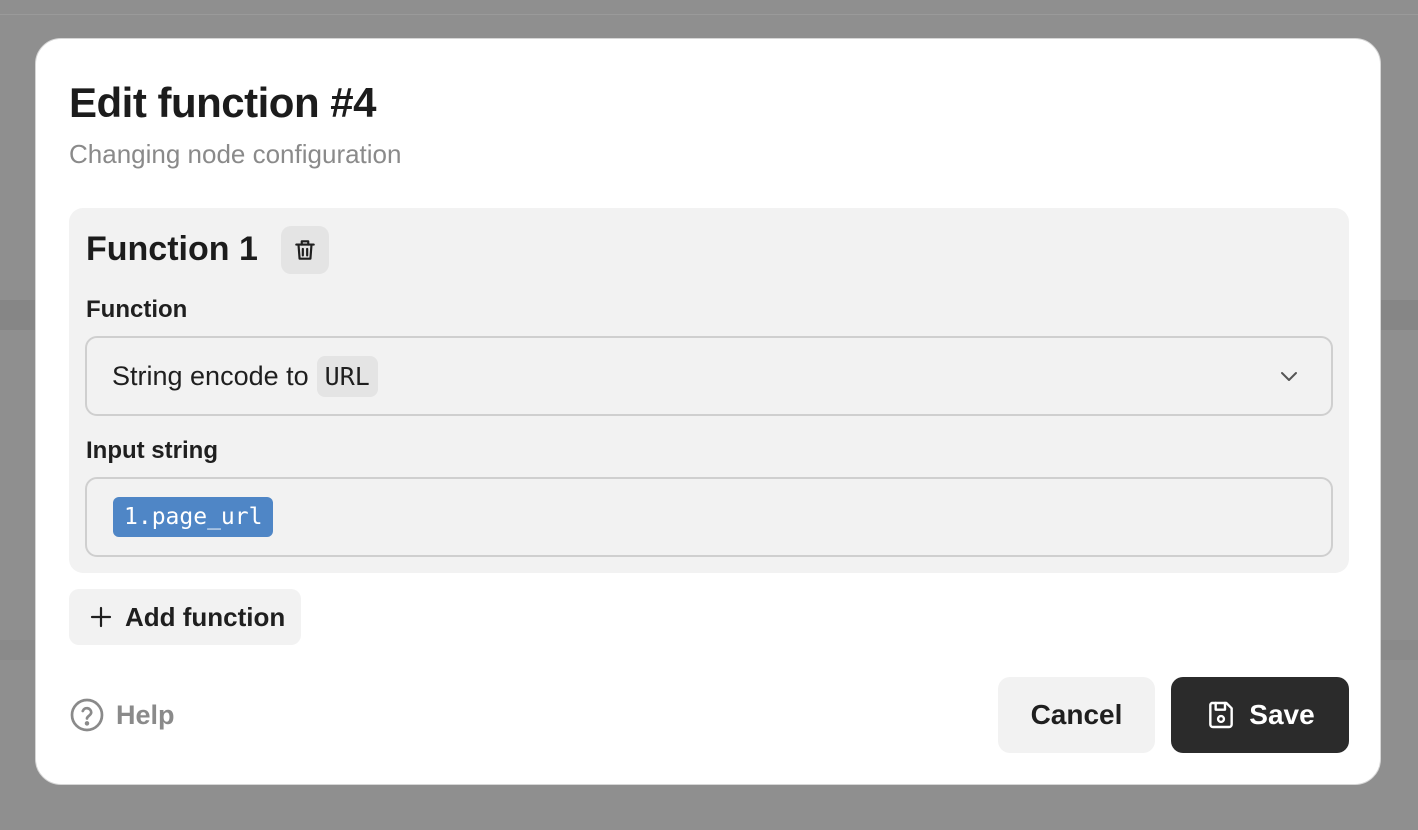 The width and height of the screenshot is (1418, 830). I want to click on dialog-title: Edit function #4, so click(223, 102).